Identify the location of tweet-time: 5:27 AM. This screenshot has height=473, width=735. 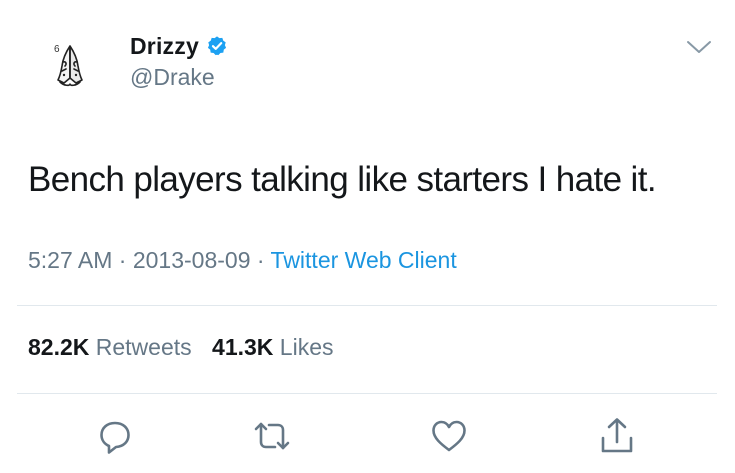
(70, 260).